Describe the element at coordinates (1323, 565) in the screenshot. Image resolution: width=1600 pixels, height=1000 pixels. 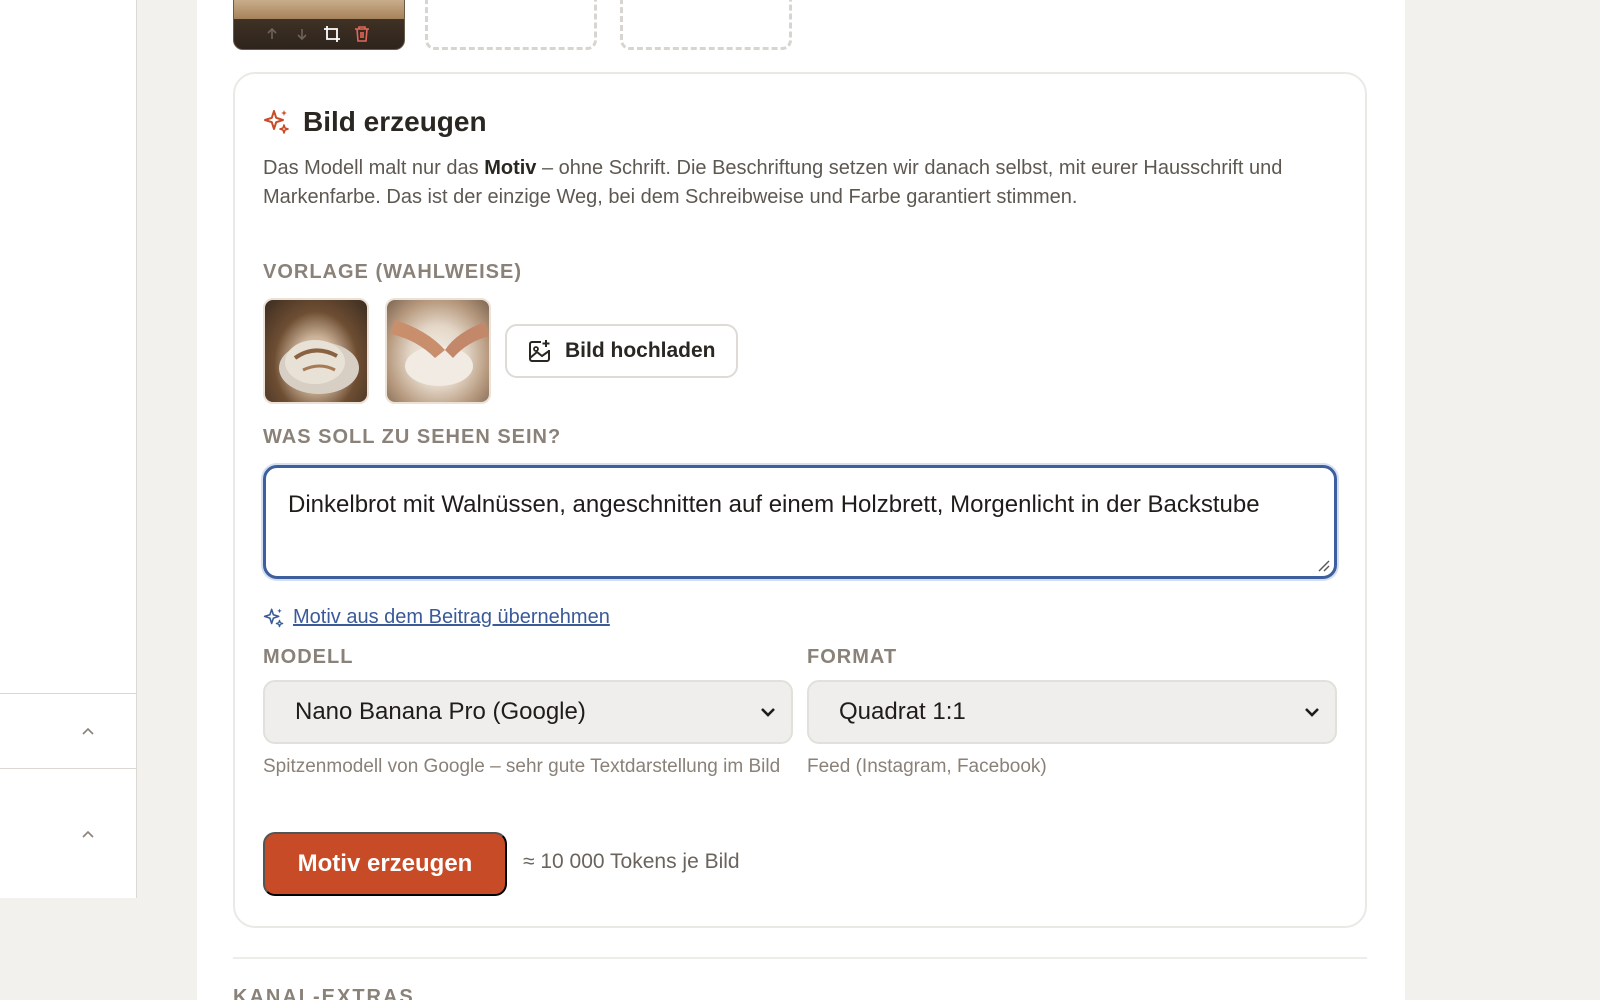
I see `resize-handle-icon` at that location.